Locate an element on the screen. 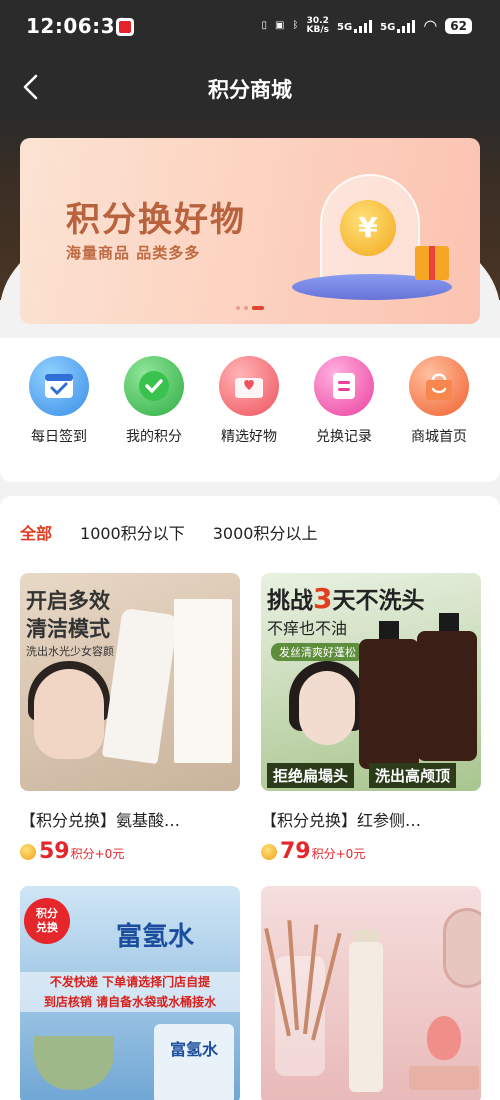  signal-5g-2: 5G is located at coordinates (398, 26).